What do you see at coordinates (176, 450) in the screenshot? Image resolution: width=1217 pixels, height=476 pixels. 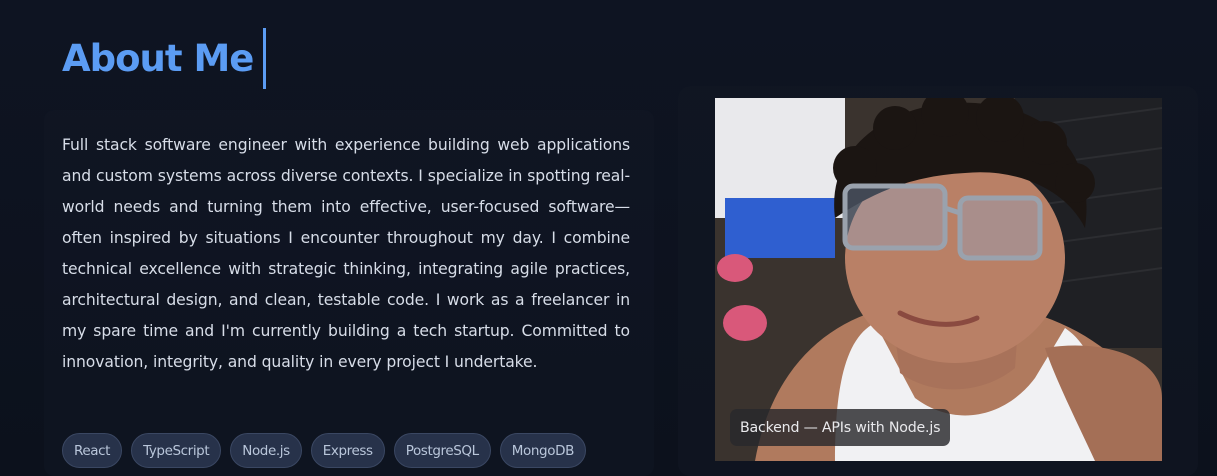 I see `tag-typescript: TypeScript` at bounding box center [176, 450].